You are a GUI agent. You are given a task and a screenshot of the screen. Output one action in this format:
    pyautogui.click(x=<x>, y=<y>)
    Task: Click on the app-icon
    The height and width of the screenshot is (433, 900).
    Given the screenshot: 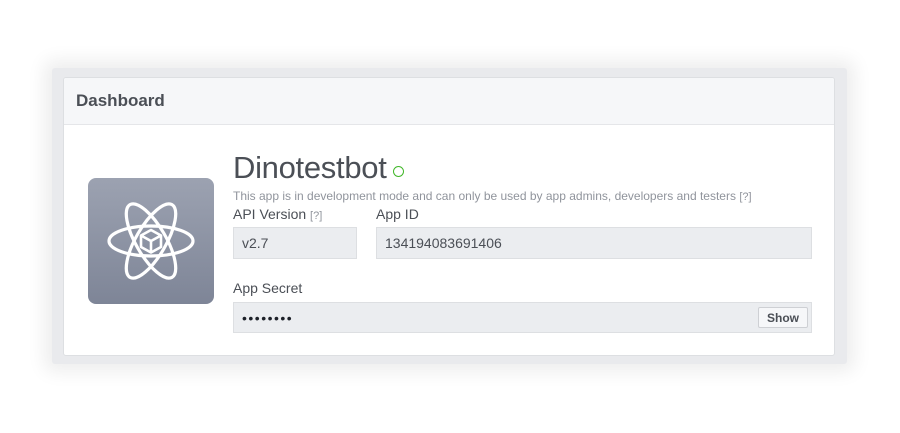 What is the action you would take?
    pyautogui.click(x=151, y=241)
    